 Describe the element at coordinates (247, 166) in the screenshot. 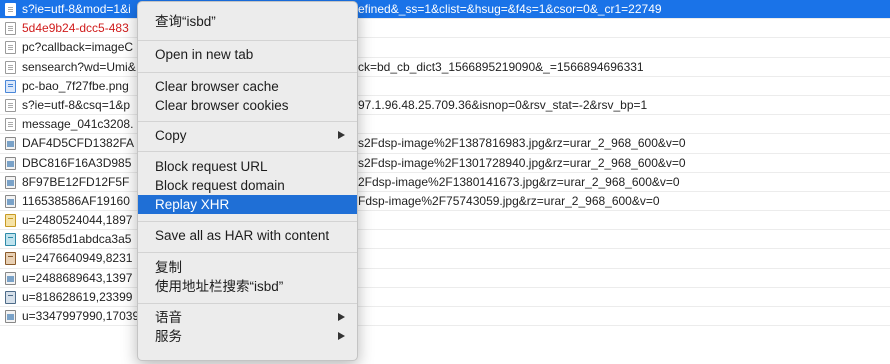

I see `block-request-url-item: Block request URL` at that location.